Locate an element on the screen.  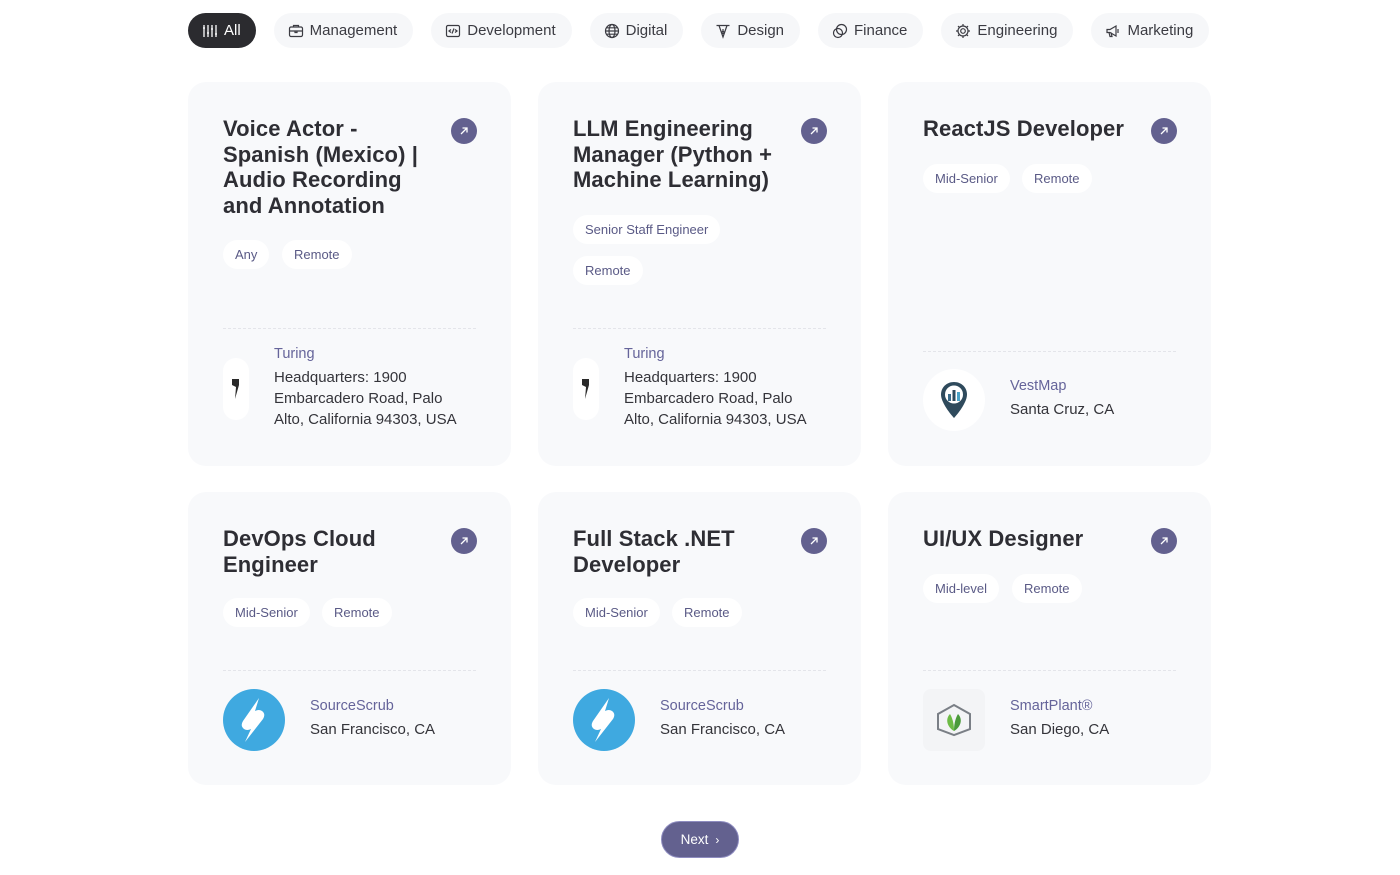
filter-chip-label: All is located at coordinates (232, 30).